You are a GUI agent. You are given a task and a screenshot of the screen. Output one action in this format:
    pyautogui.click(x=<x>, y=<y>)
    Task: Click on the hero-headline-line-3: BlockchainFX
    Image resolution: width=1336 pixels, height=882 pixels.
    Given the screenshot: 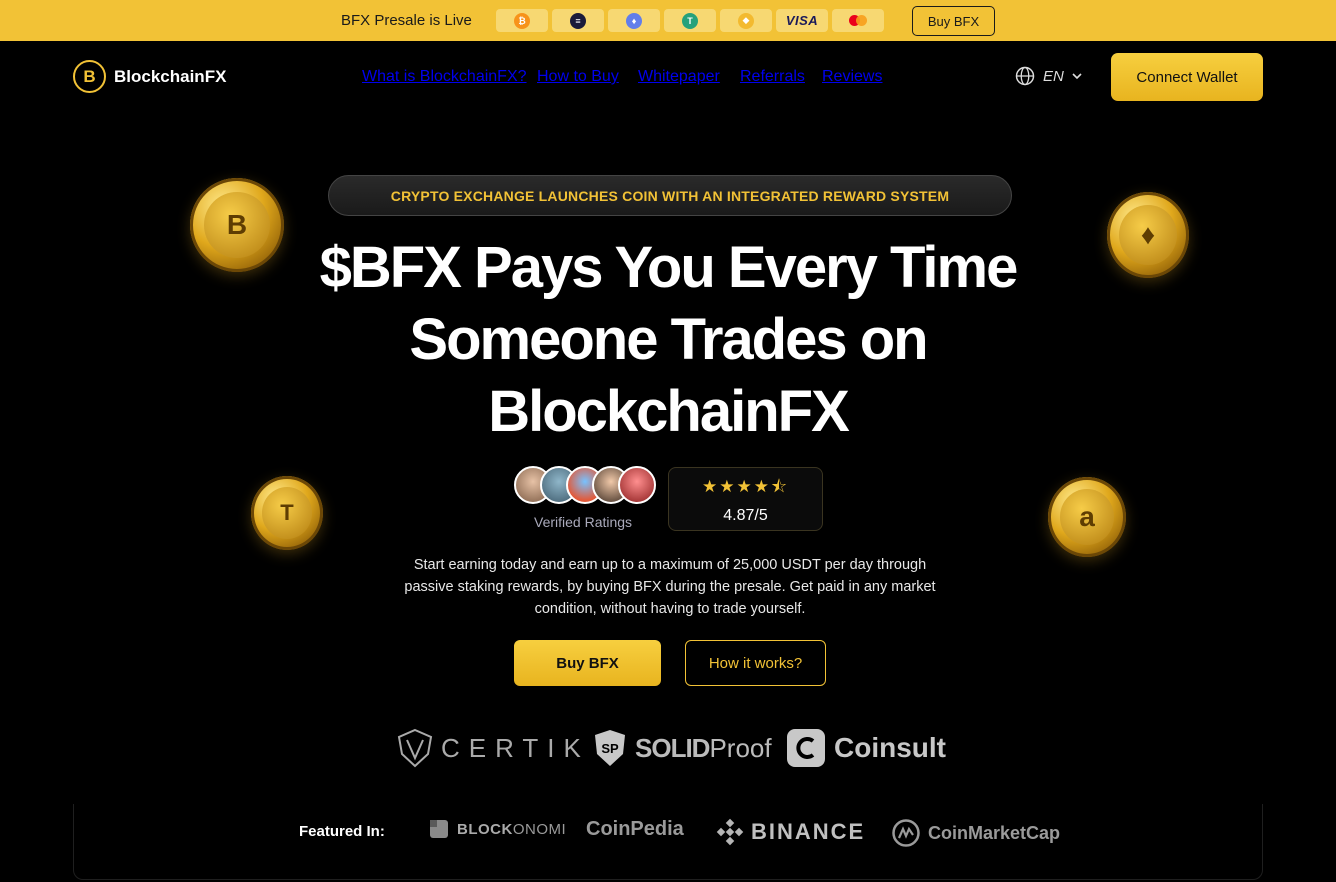 What is the action you would take?
    pyautogui.click(x=669, y=411)
    